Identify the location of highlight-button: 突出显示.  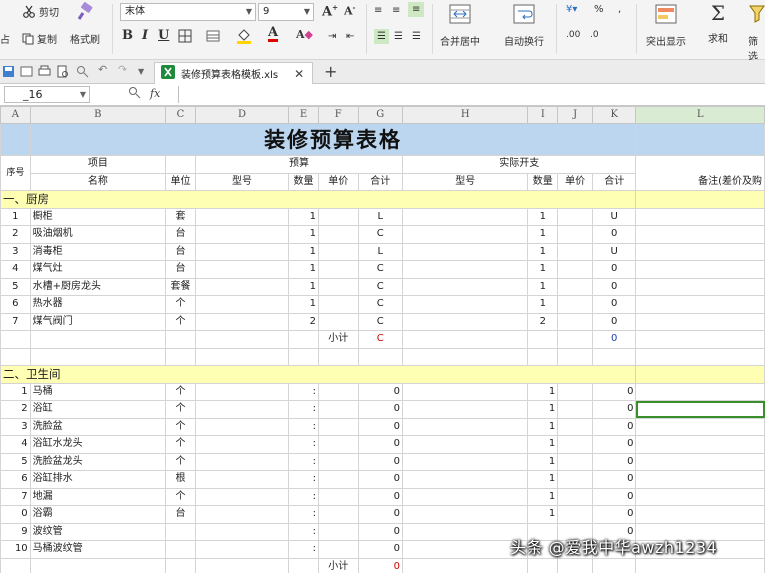
(666, 26).